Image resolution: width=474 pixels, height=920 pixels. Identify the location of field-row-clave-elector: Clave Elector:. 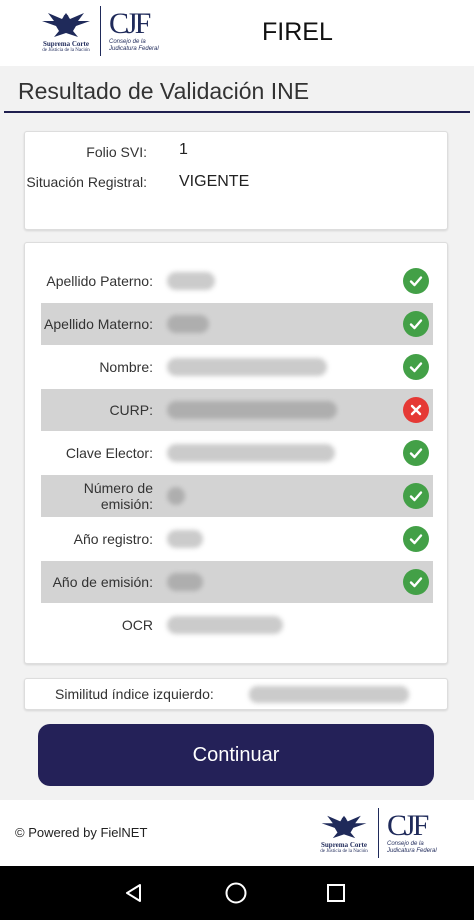
(237, 453).